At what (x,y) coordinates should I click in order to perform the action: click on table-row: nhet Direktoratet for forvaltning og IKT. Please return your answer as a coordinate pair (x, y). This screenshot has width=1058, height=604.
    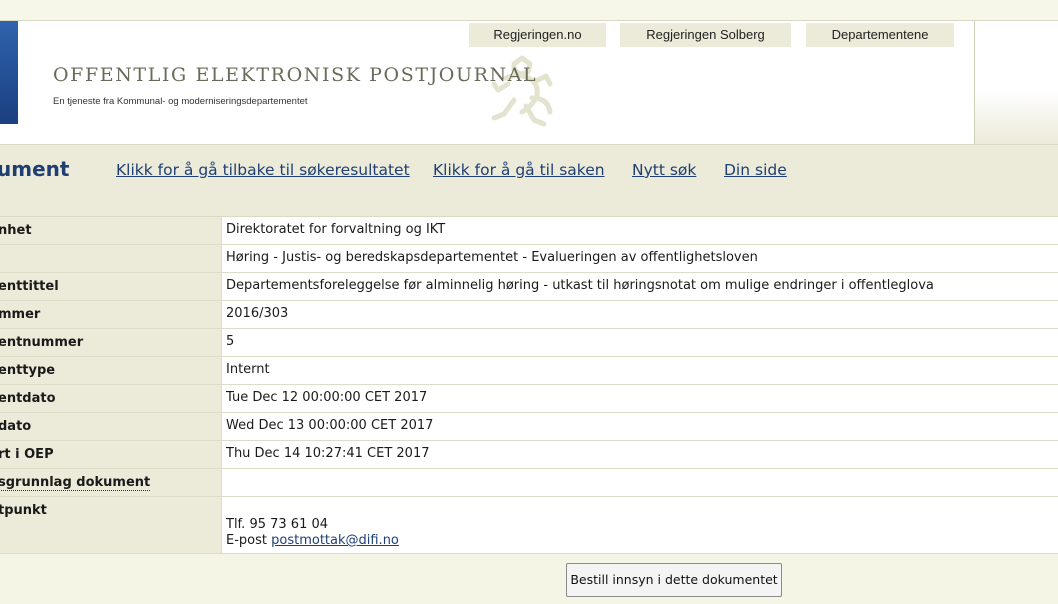
    Looking at the image, I should click on (529, 231).